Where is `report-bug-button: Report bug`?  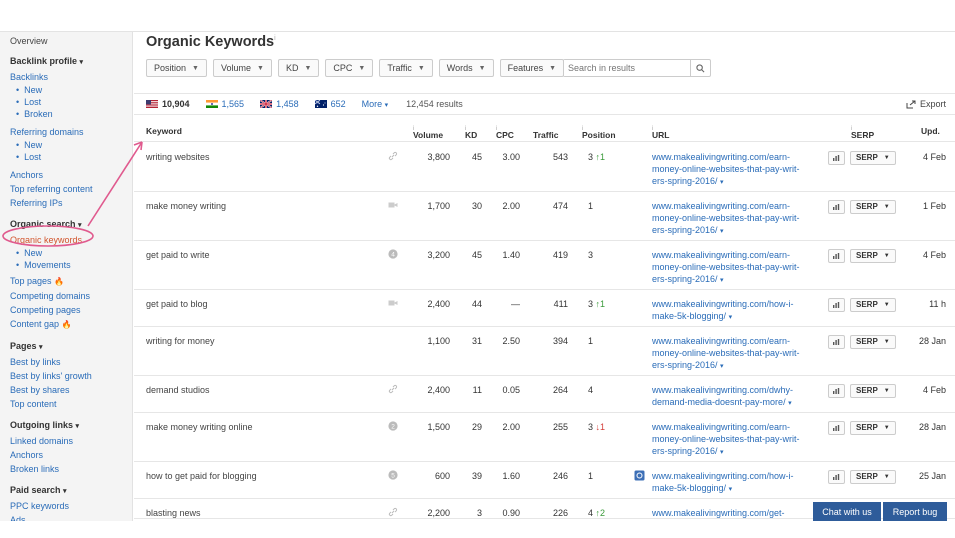
report-bug-button: Report bug is located at coordinates (915, 511).